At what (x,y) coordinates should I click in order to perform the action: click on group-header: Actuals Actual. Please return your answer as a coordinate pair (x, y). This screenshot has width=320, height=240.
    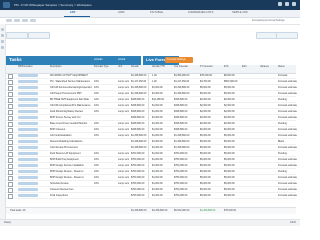
    Looking at the image, I should click on (114, 60).